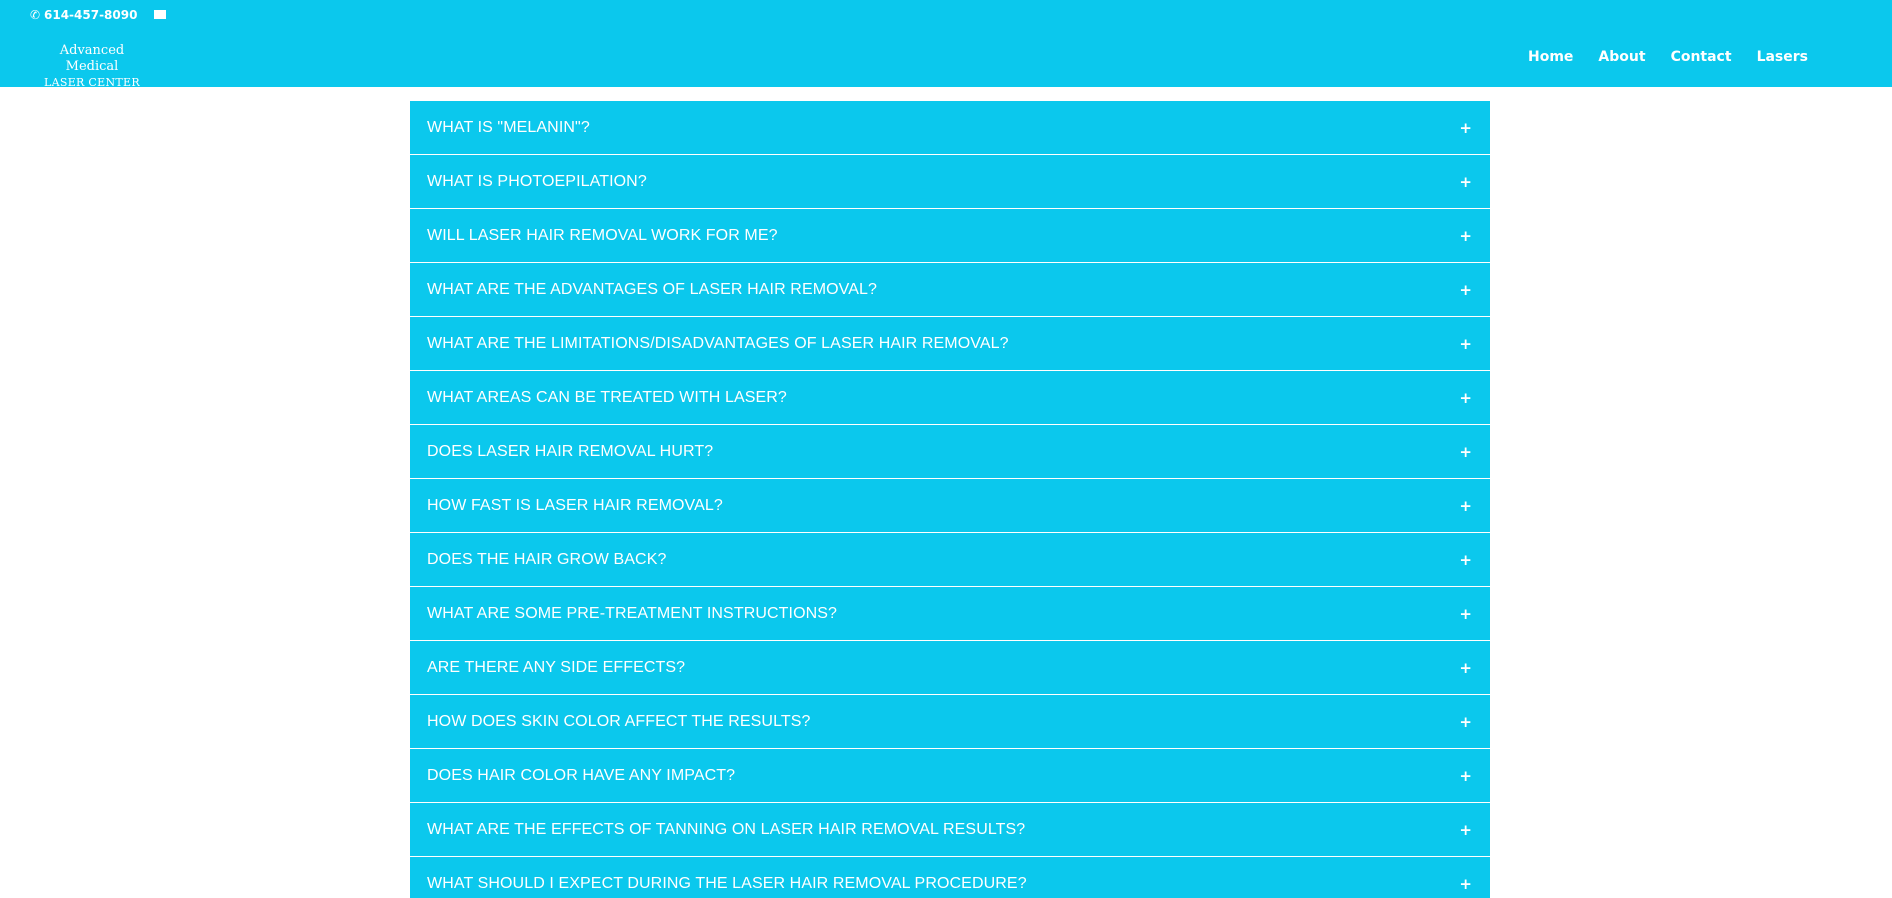 The width and height of the screenshot is (1892, 898). Describe the element at coordinates (950, 505) in the screenshot. I see `faq-item: HOW FAST IS LASER HAIR REMOVAL? +` at that location.